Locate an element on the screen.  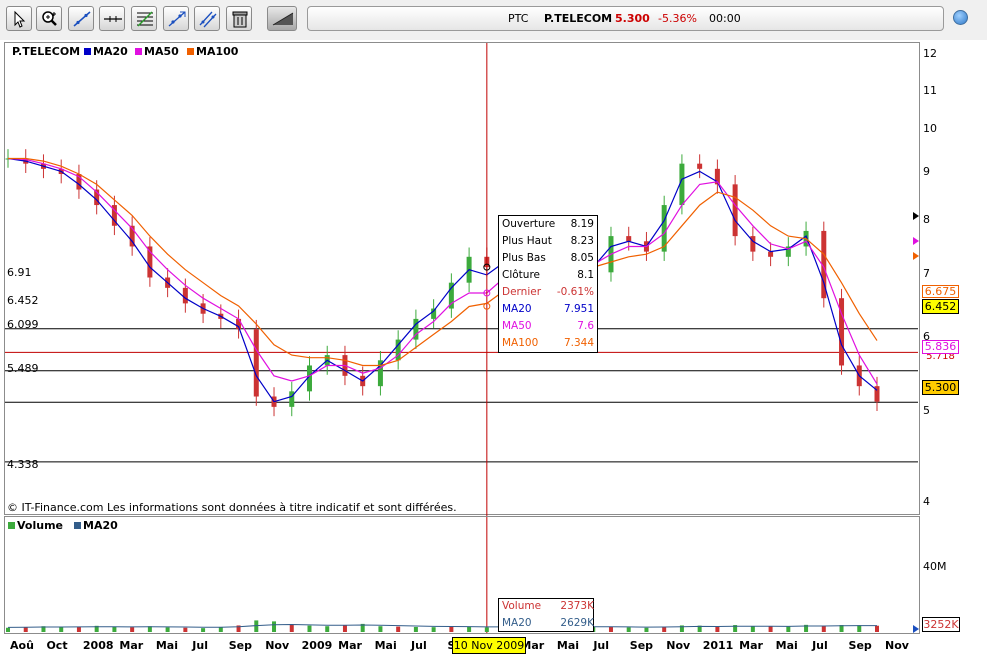
volume-last-tag: 3252K is located at coordinates (941, 624).